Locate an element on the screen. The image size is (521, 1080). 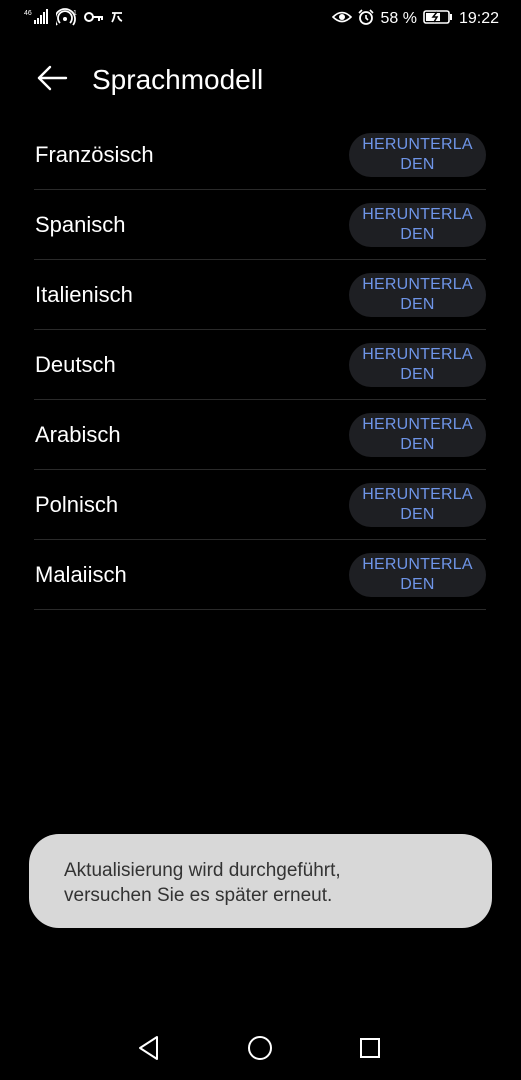
toast-line: versuchen Sie es später erneut. is located at coordinates (198, 895).